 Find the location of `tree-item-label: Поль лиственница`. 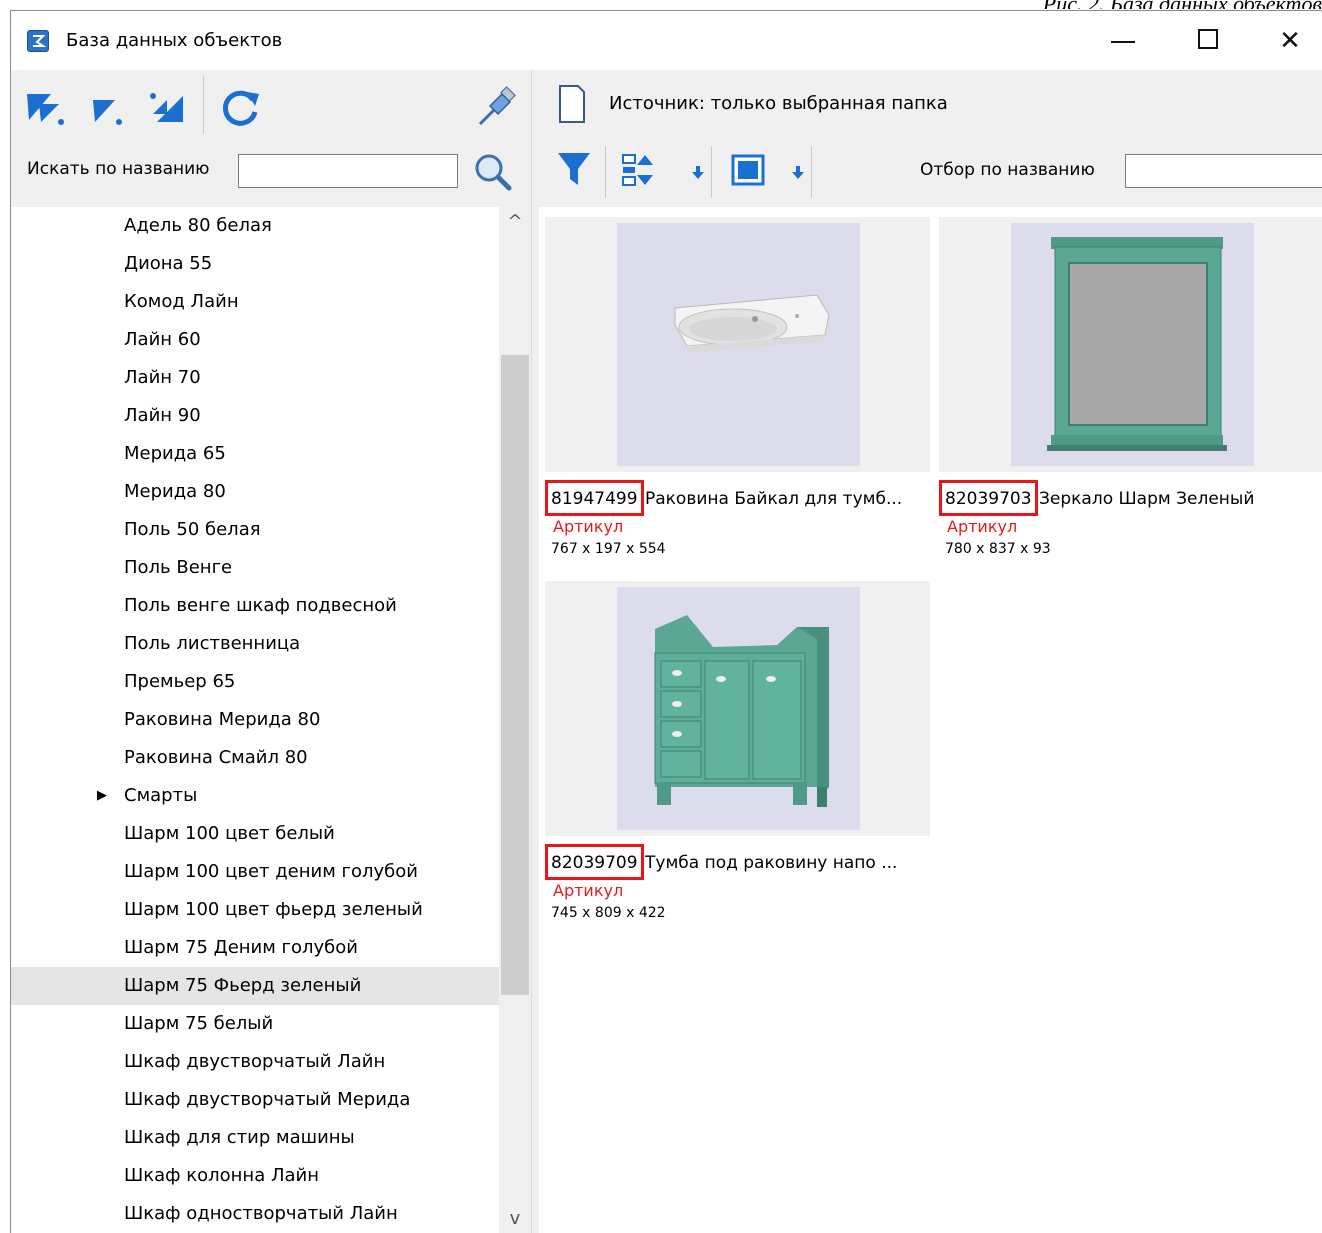

tree-item-label: Поль лиственница is located at coordinates (212, 643).